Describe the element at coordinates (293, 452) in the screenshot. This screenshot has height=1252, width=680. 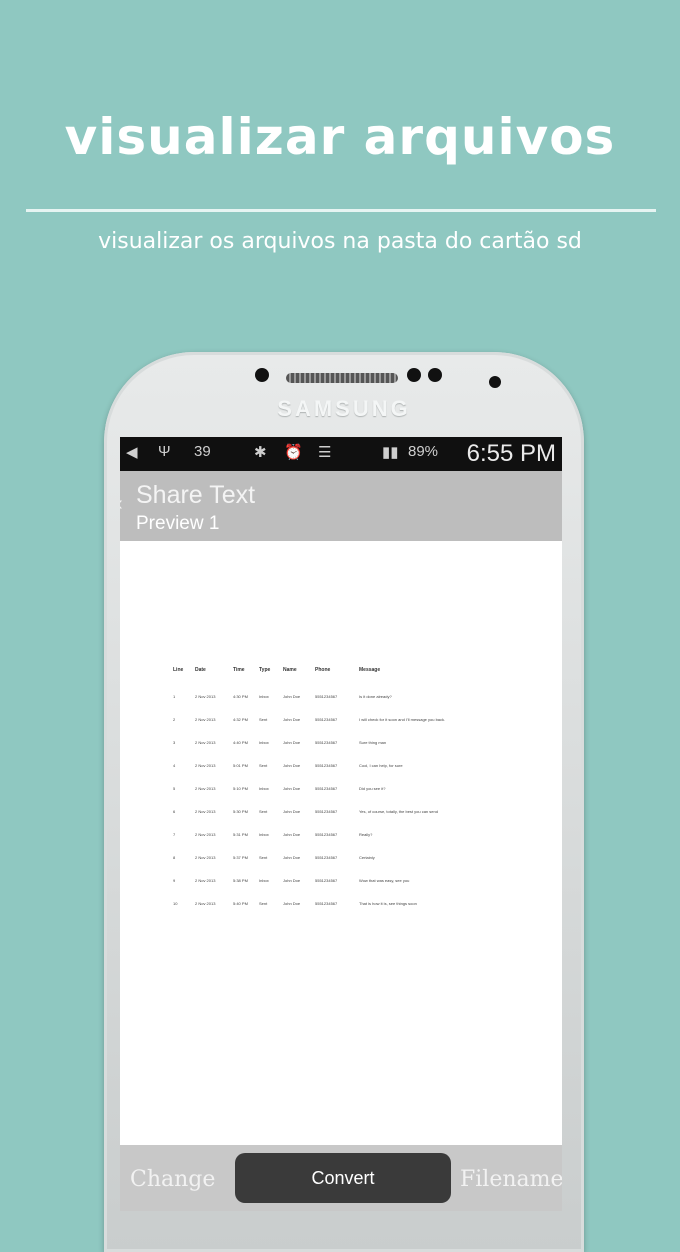
I see `alarm-icon: ⏰` at that location.